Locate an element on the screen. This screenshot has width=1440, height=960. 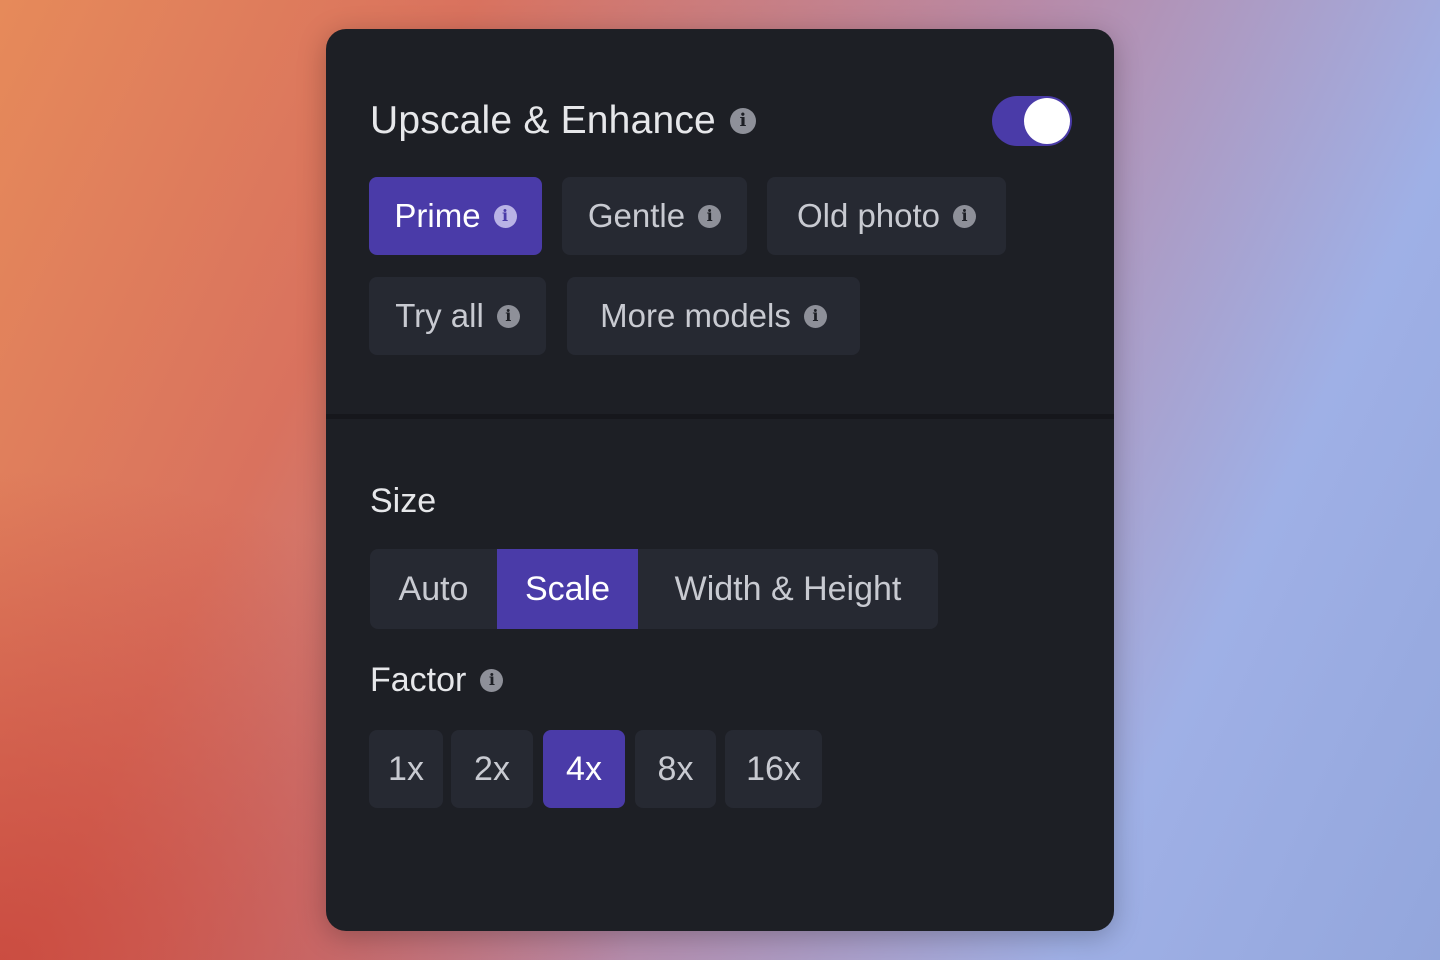
enable-toggle is located at coordinates (1032, 121).